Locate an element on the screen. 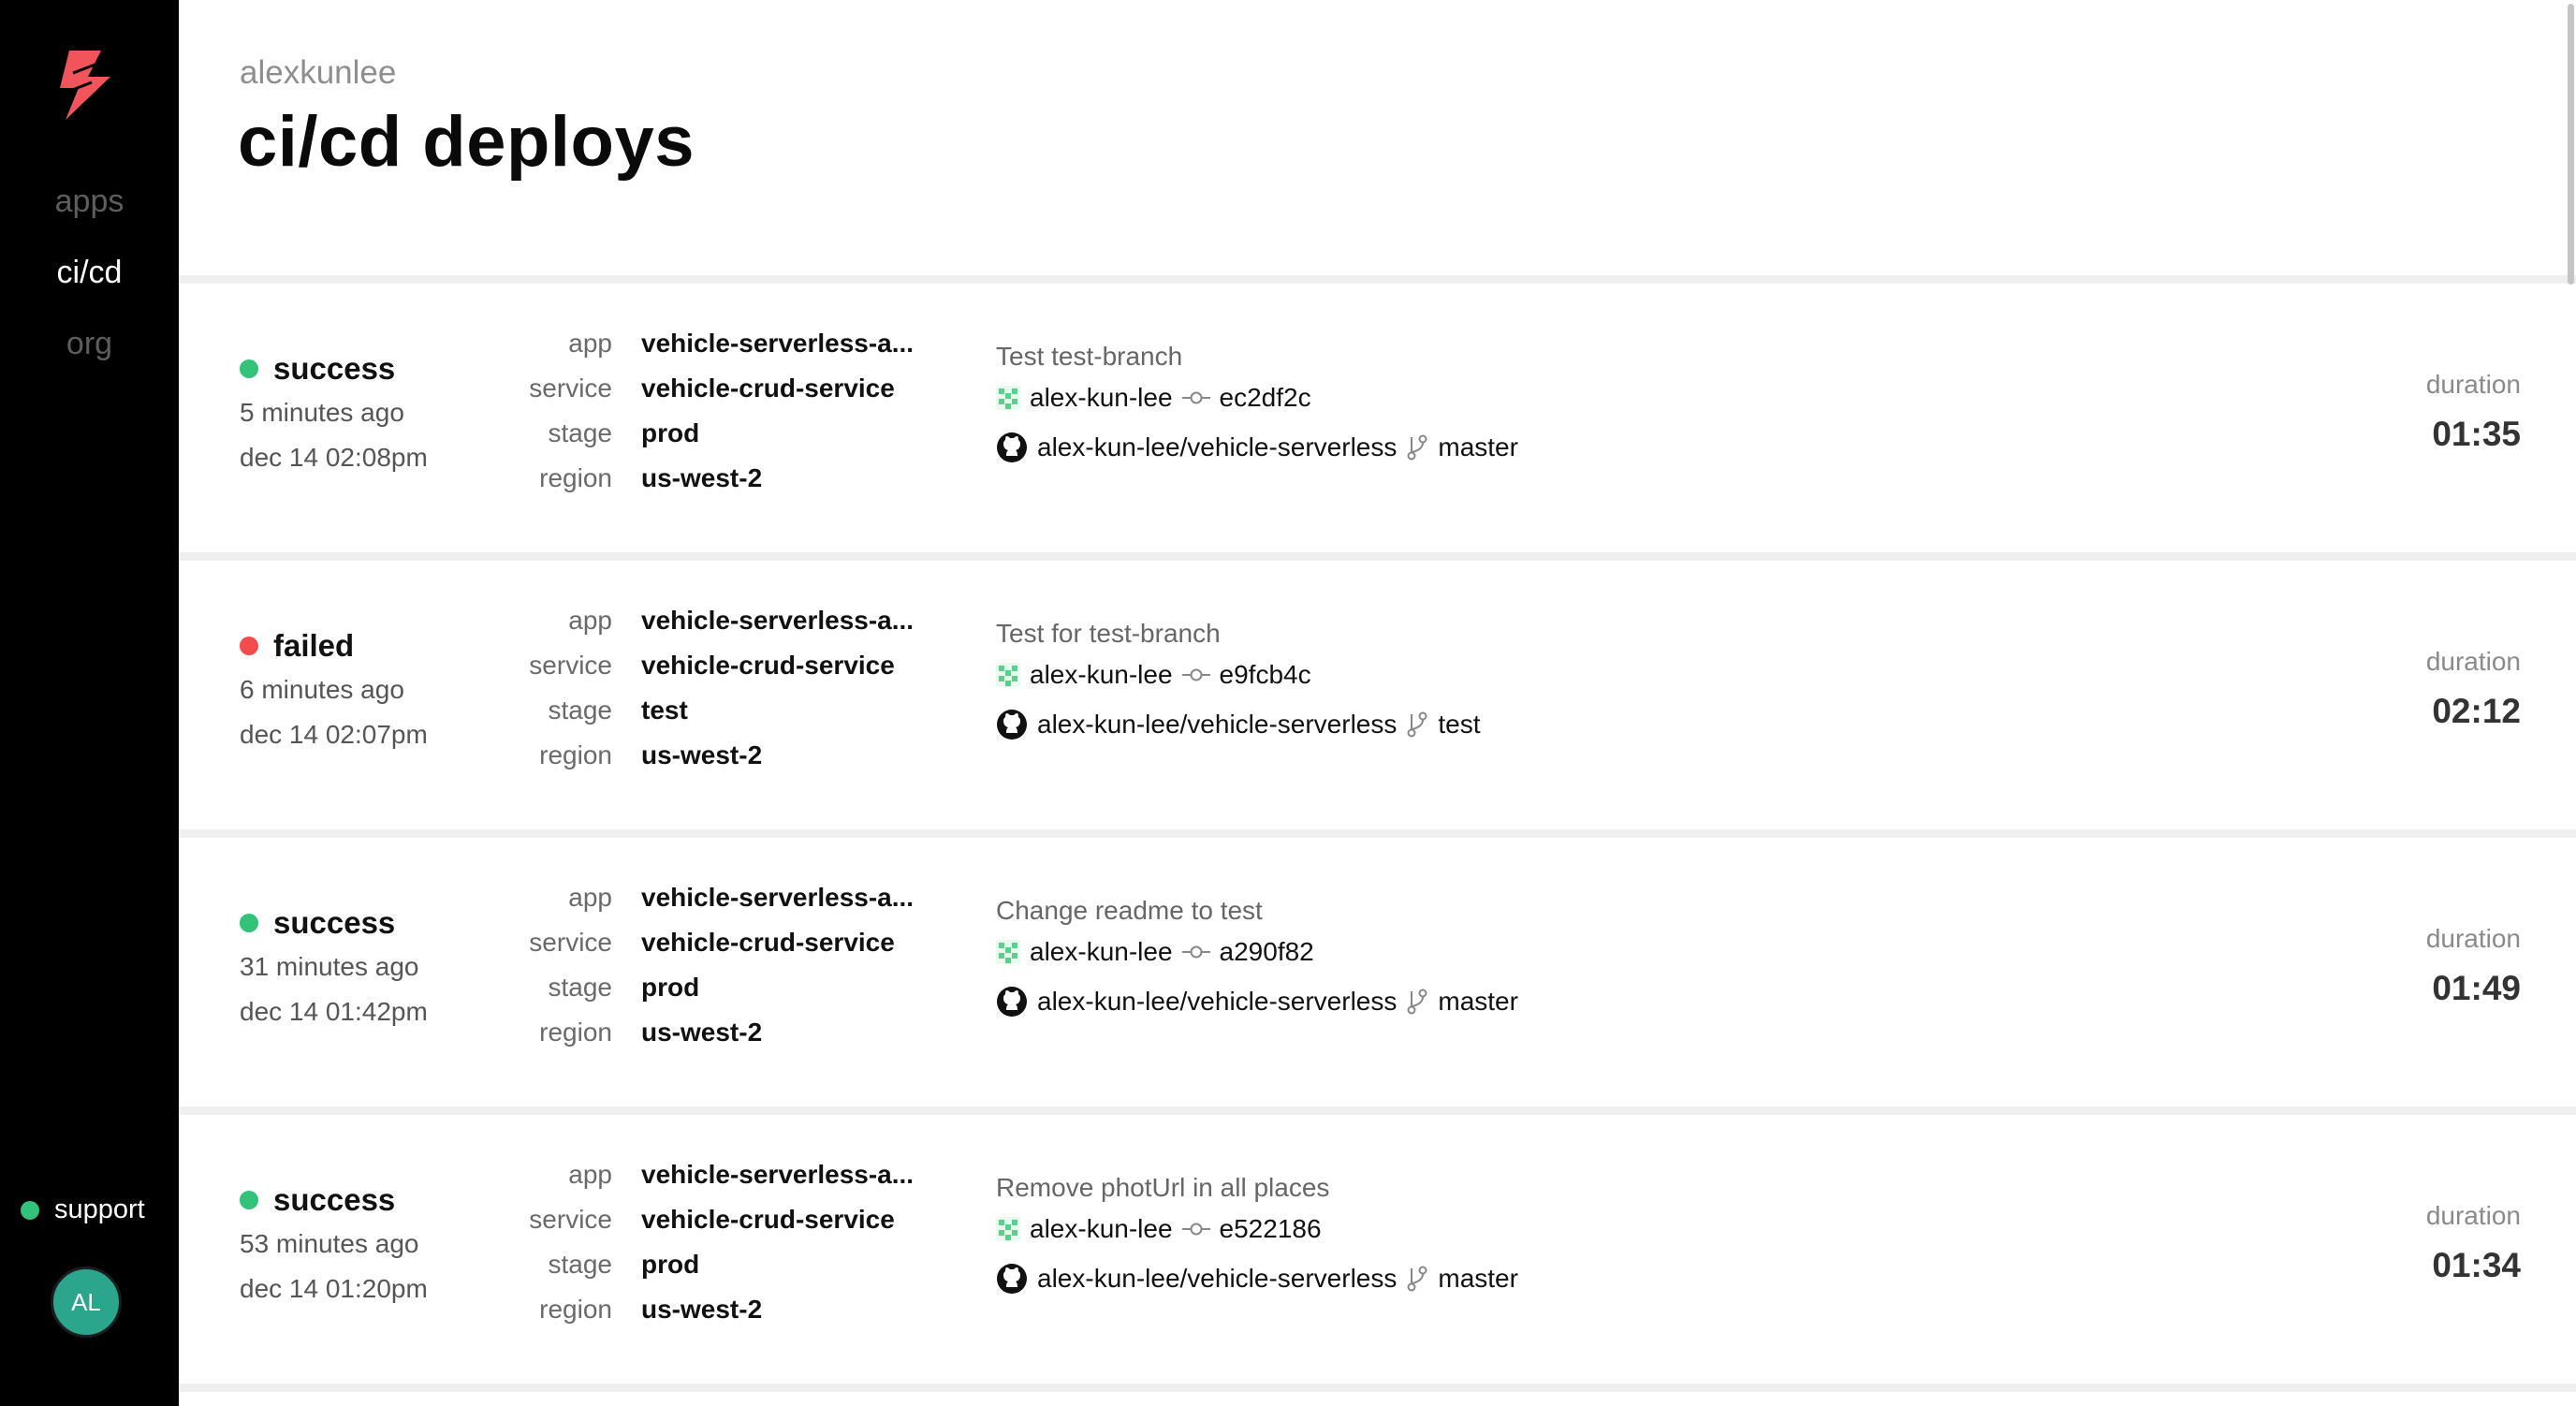 Image resolution: width=2576 pixels, height=1406 pixels. scroll-thumb is located at coordinates (2571, 145).